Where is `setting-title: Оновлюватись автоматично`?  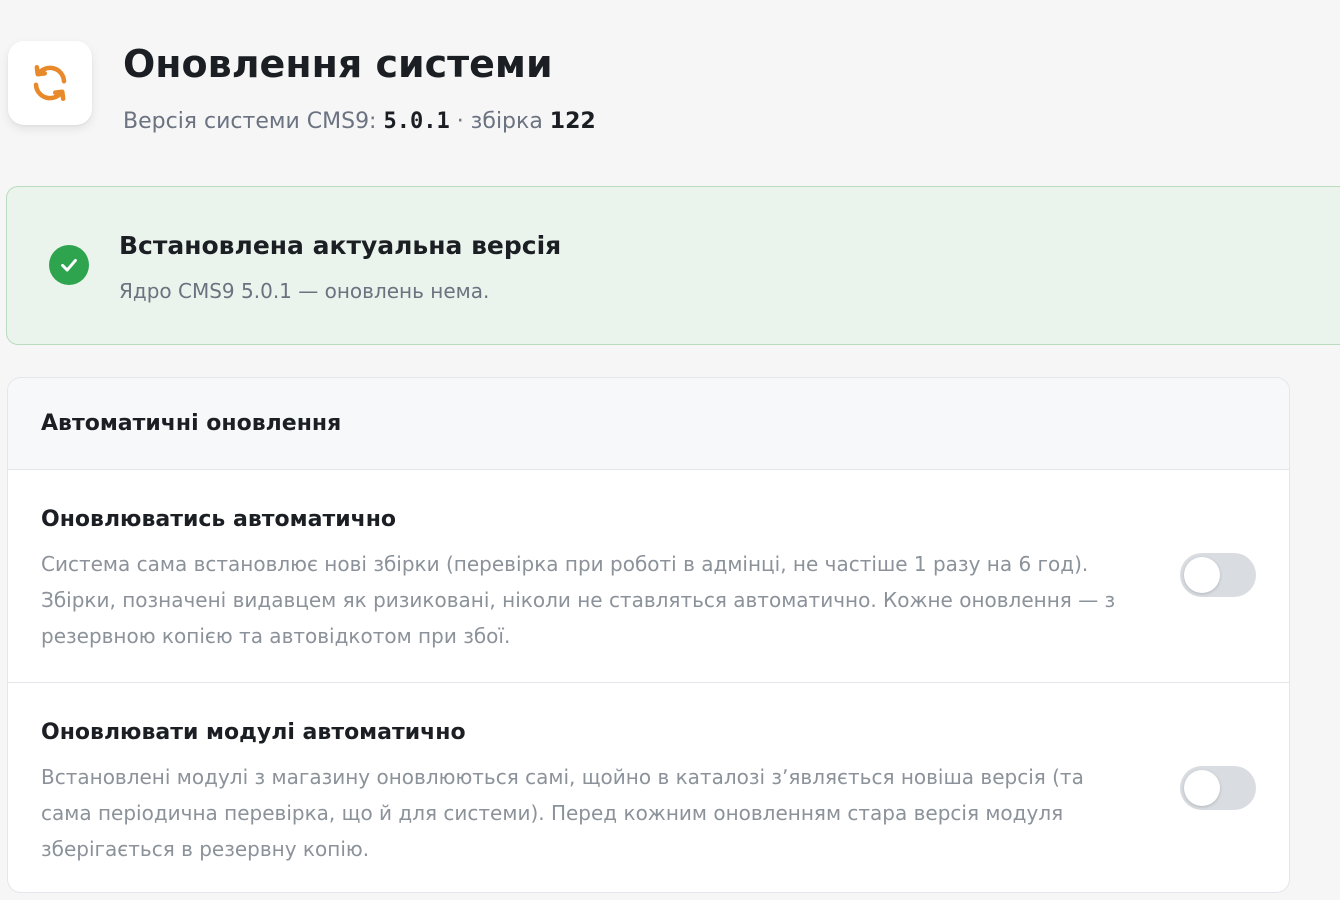
setting-title: Оновлюватись автоматично is located at coordinates (219, 519).